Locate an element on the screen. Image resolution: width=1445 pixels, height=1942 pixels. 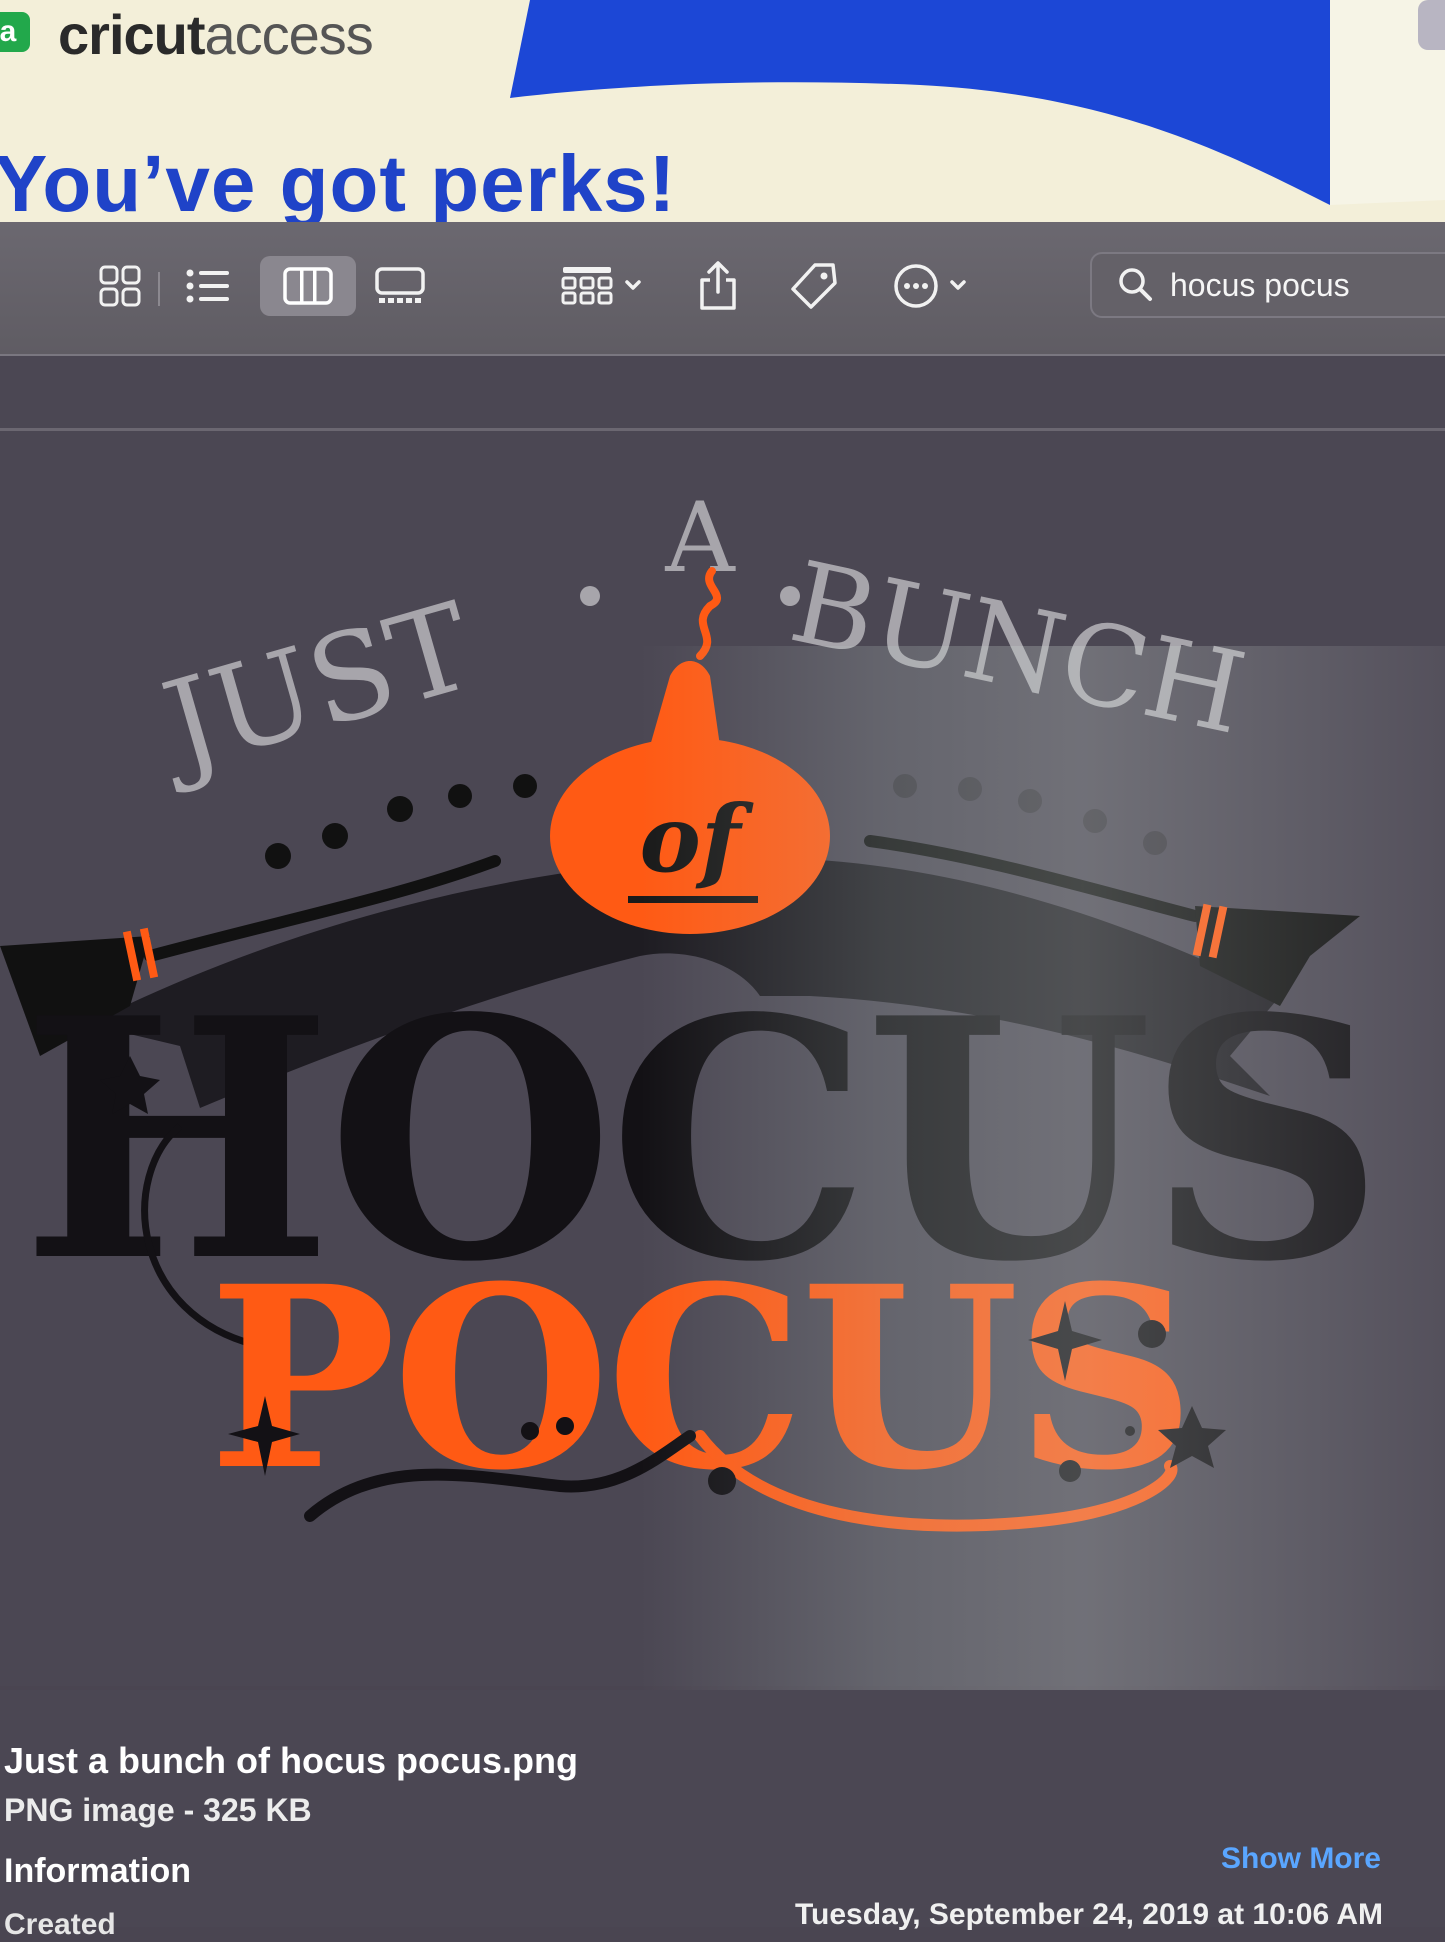
information-heading: Information is located at coordinates (97, 1871).